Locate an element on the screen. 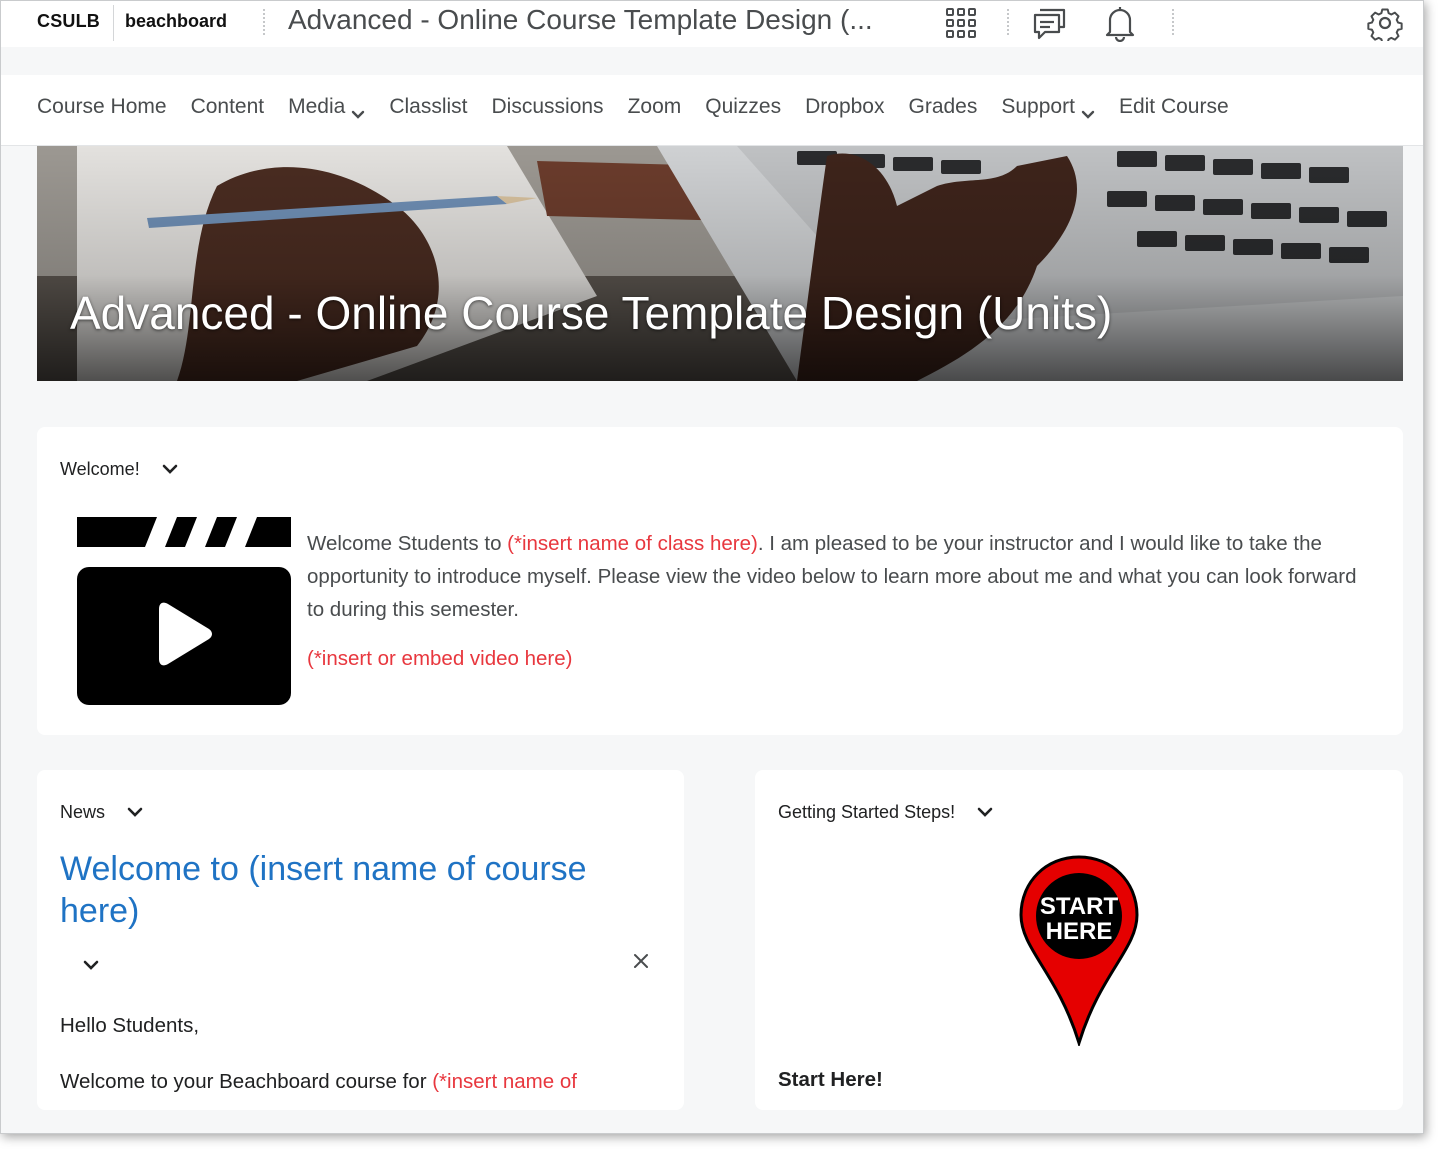 The height and width of the screenshot is (1154, 1444). nav-item-support: Support is located at coordinates (1048, 107).